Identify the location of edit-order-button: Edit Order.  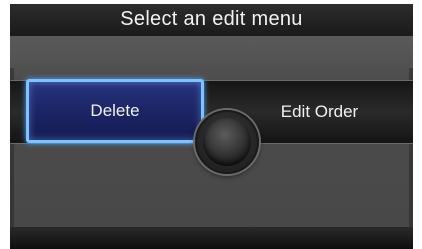
(319, 112).